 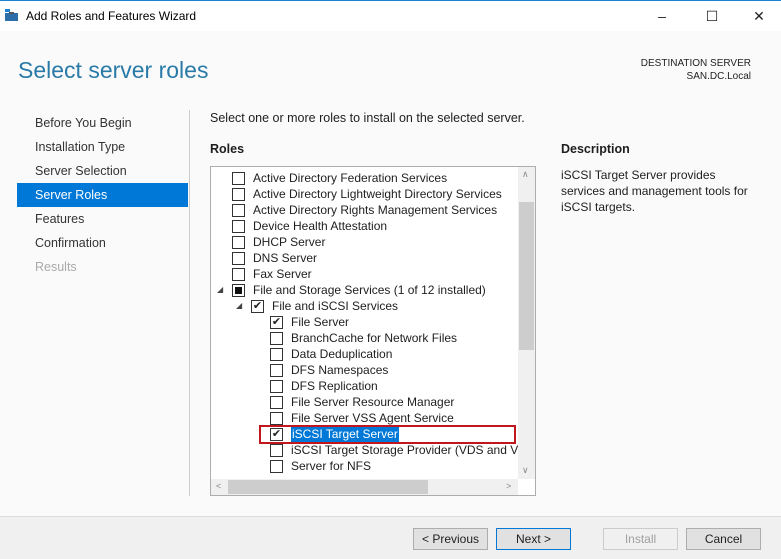 I want to click on role-label: Data Deduplication, so click(x=341, y=354).